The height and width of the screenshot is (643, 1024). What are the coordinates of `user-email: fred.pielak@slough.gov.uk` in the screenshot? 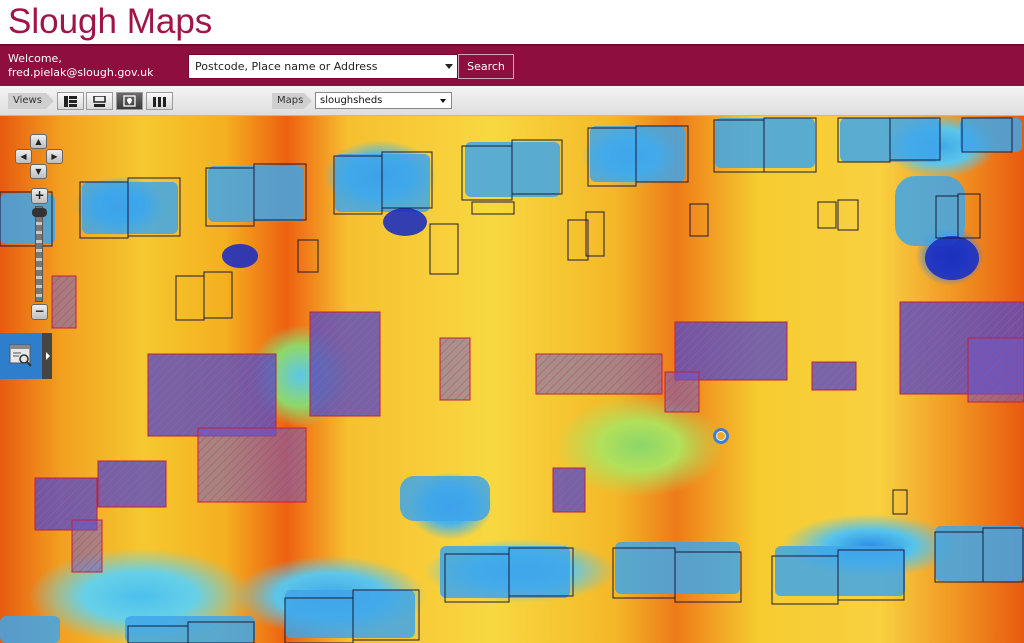 It's located at (81, 72).